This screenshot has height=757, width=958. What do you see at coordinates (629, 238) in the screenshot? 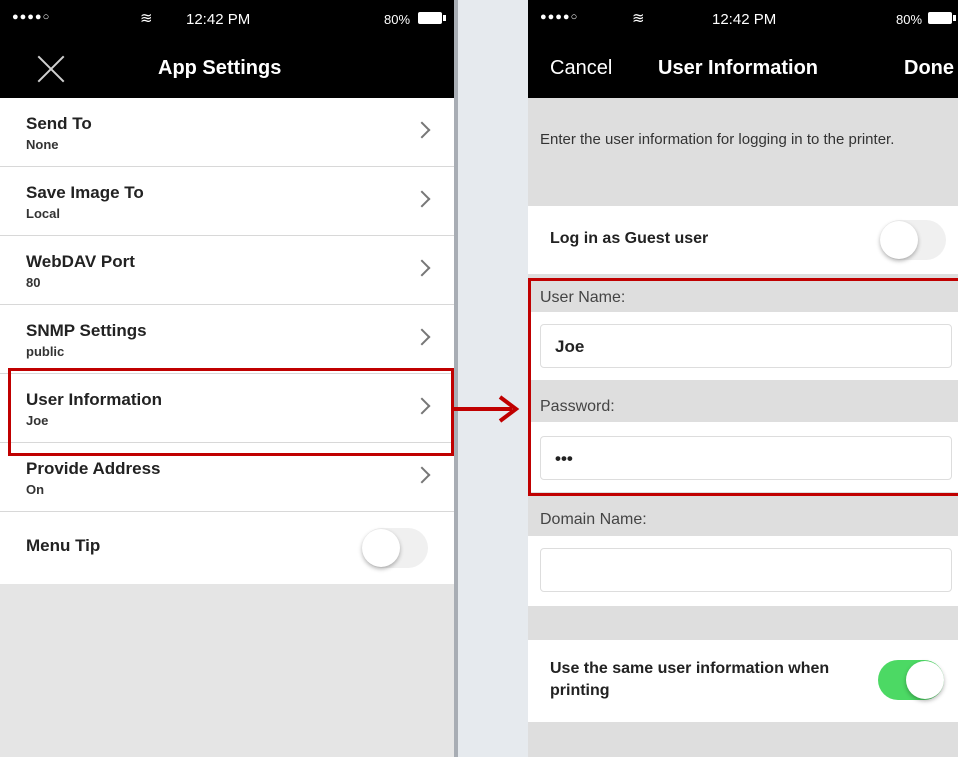
I see `guest-user-label: Log in as Guest user` at bounding box center [629, 238].